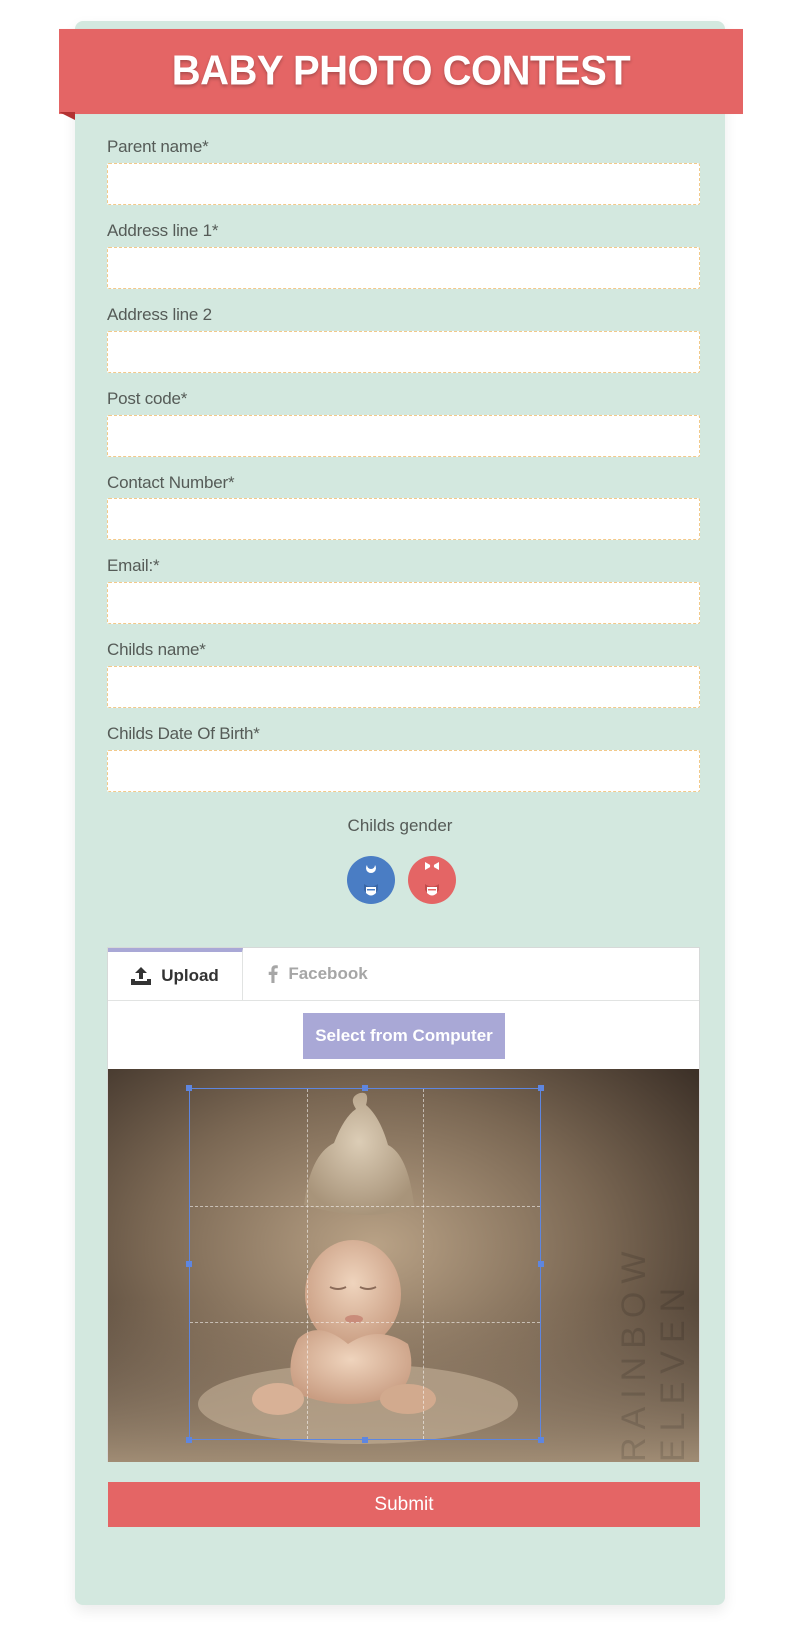 This screenshot has height=1625, width=800. I want to click on address-line-1-input, so click(403, 268).